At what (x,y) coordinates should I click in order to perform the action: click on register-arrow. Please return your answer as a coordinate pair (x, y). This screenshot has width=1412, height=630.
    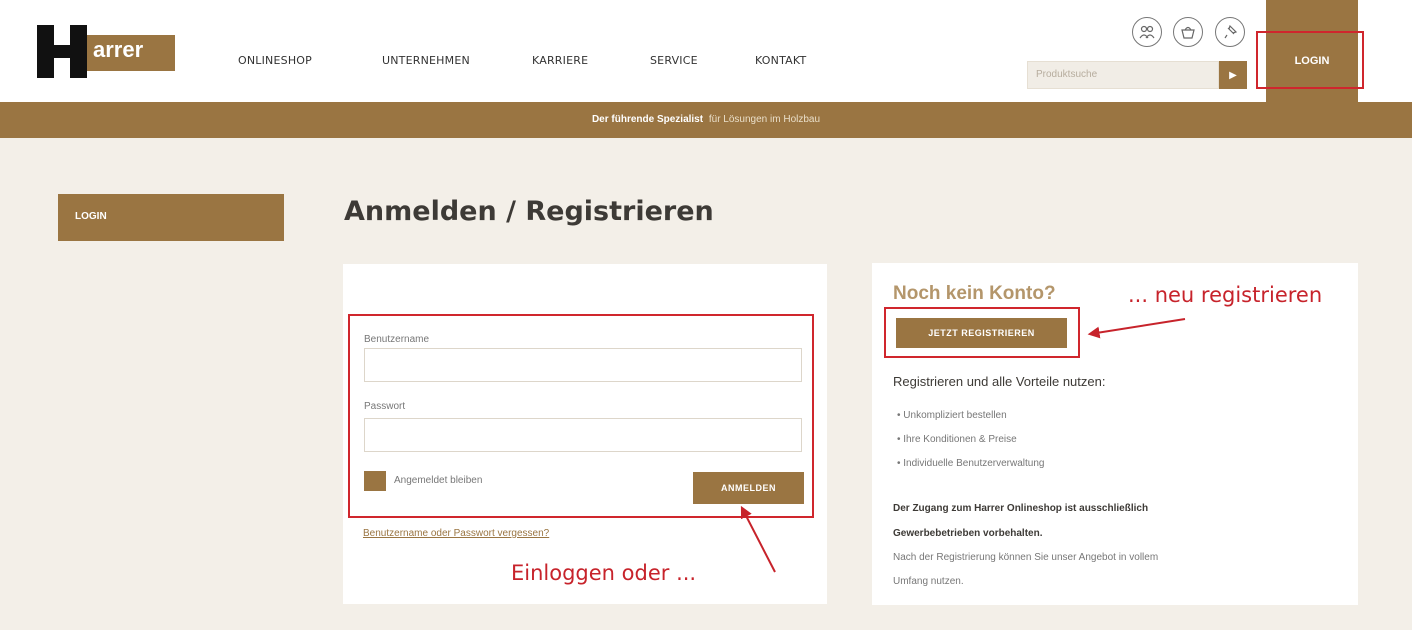
    Looking at the image, I should click on (1136, 328).